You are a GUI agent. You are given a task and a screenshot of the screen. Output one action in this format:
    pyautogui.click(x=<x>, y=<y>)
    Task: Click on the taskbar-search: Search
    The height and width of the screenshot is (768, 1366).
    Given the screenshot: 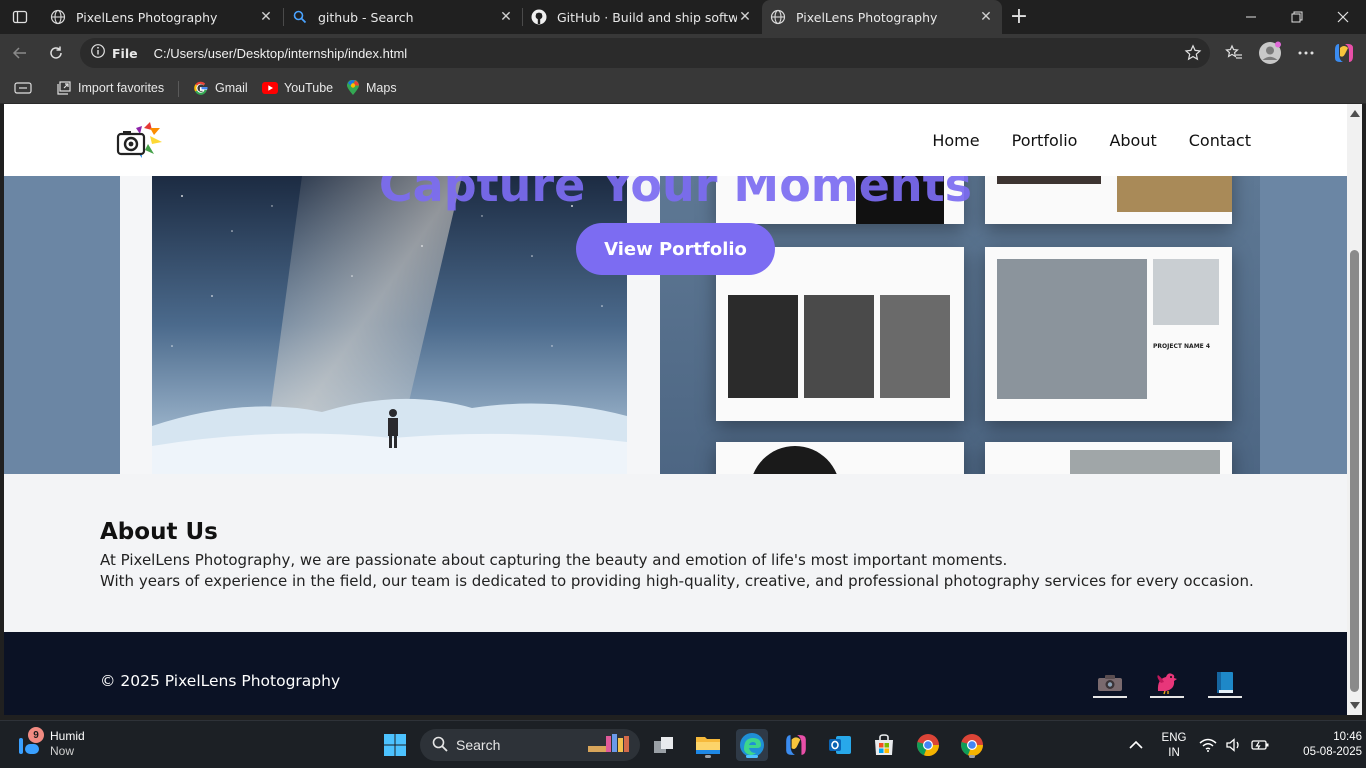 What is the action you would take?
    pyautogui.click(x=530, y=745)
    